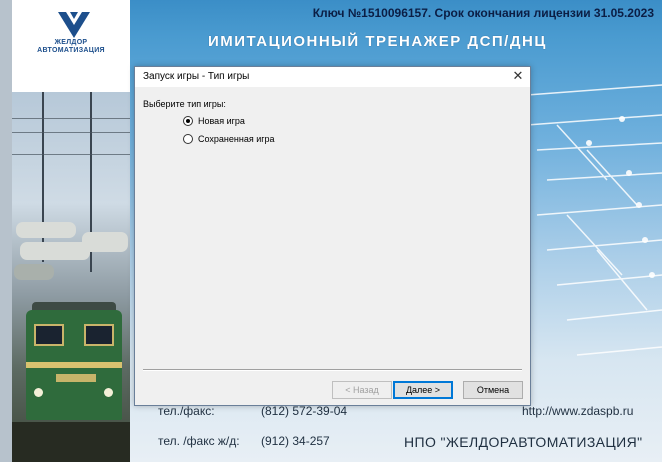 The image size is (662, 462). I want to click on radio-saved-game: Сохраненная игра, so click(229, 139).